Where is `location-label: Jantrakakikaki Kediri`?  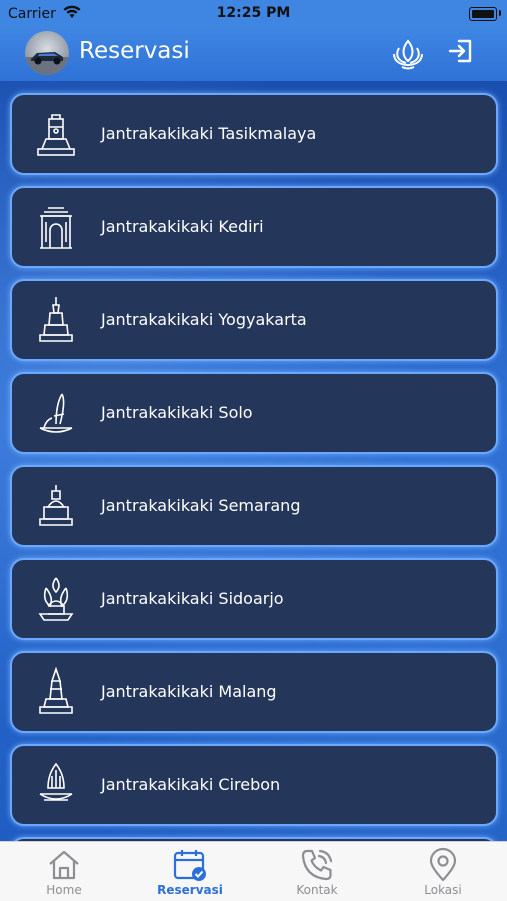 location-label: Jantrakakikaki Kediri is located at coordinates (182, 226).